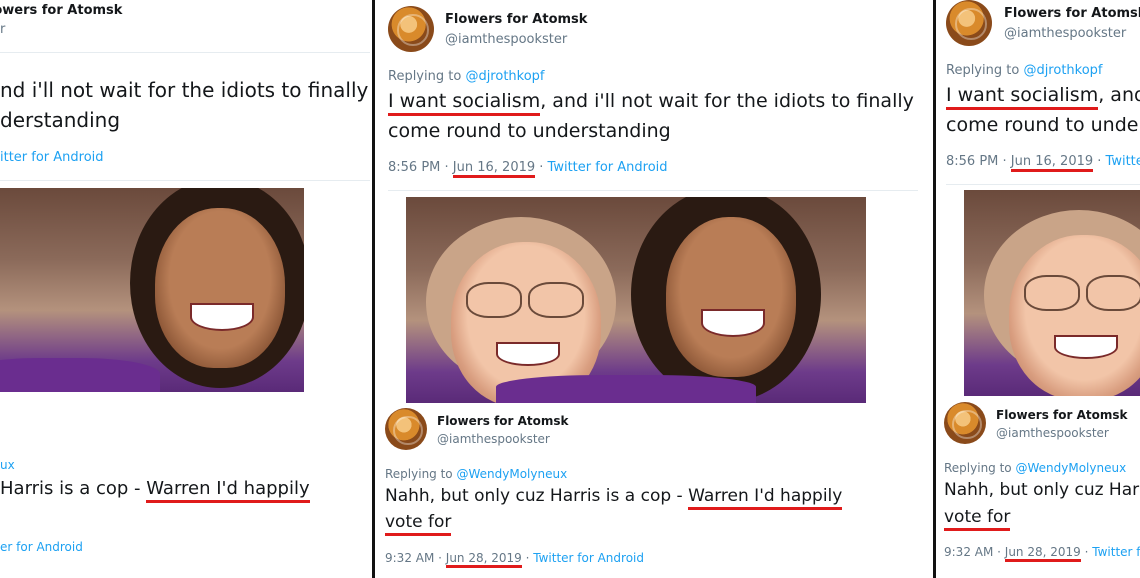 The width and height of the screenshot is (1140, 578). I want to click on highlight-socialism: I want socialism, so click(464, 103).